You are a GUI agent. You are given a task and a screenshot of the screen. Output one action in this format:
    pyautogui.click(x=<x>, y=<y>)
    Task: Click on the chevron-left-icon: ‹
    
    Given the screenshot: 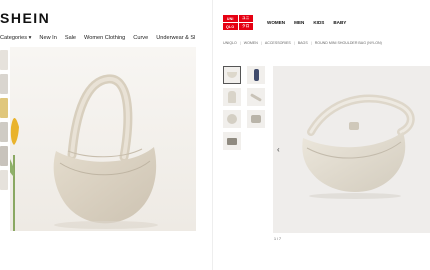 What is the action you would take?
    pyautogui.click(x=278, y=150)
    